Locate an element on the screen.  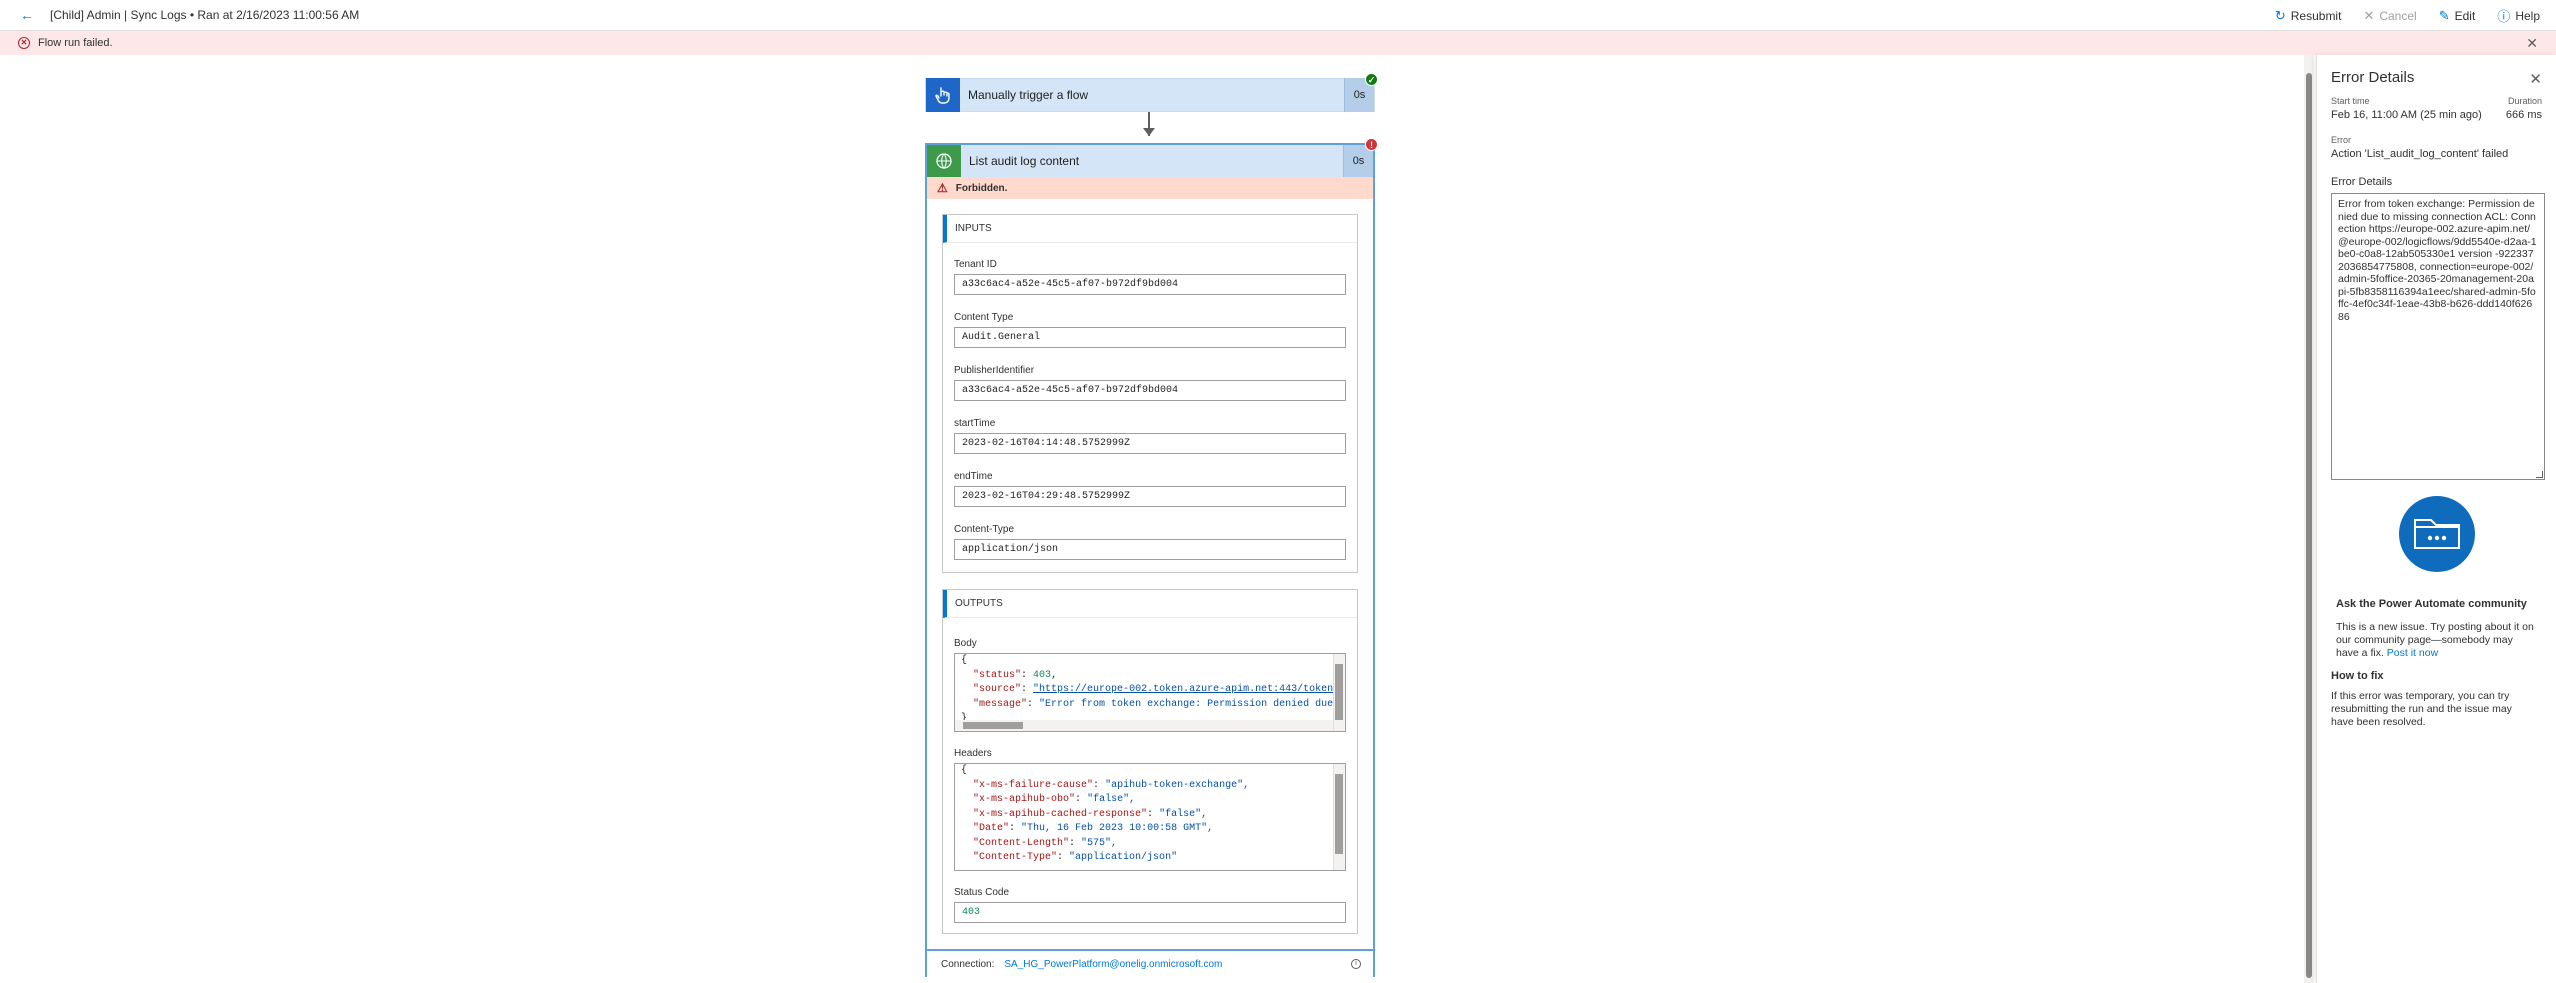
code-key: "x-ms-apihub-cached-response" is located at coordinates (1060, 814).